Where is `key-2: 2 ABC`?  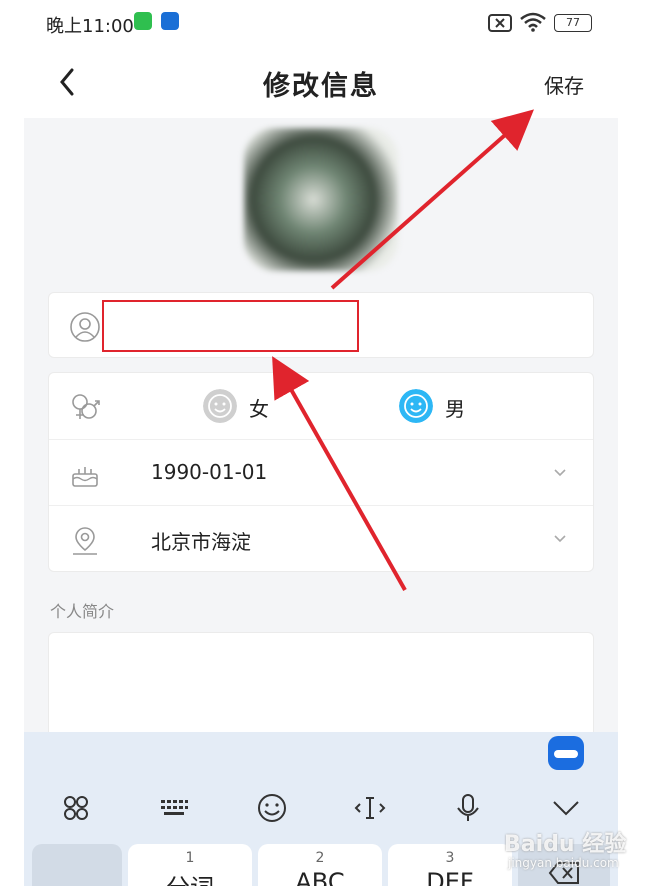
key-2: 2 ABC is located at coordinates (320, 865).